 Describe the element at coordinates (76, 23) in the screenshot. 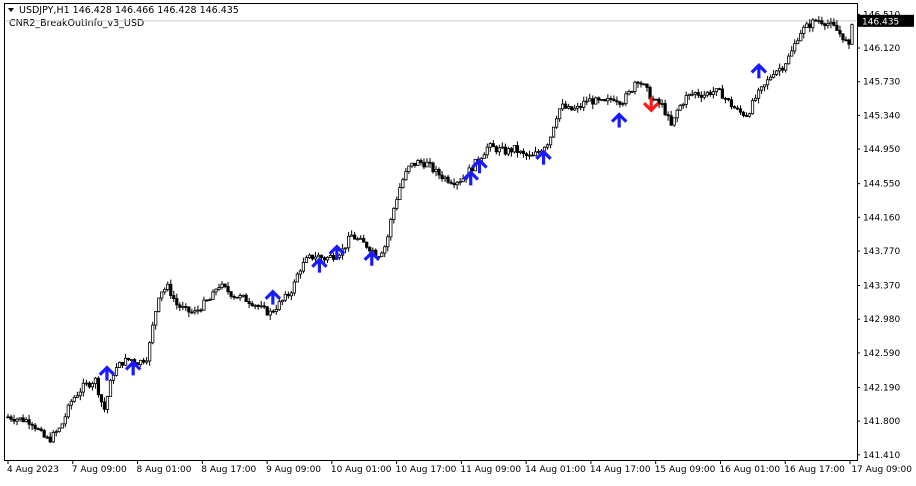

I see `indicator-name: CNR2_BreakOutInfo_v3_USD` at that location.